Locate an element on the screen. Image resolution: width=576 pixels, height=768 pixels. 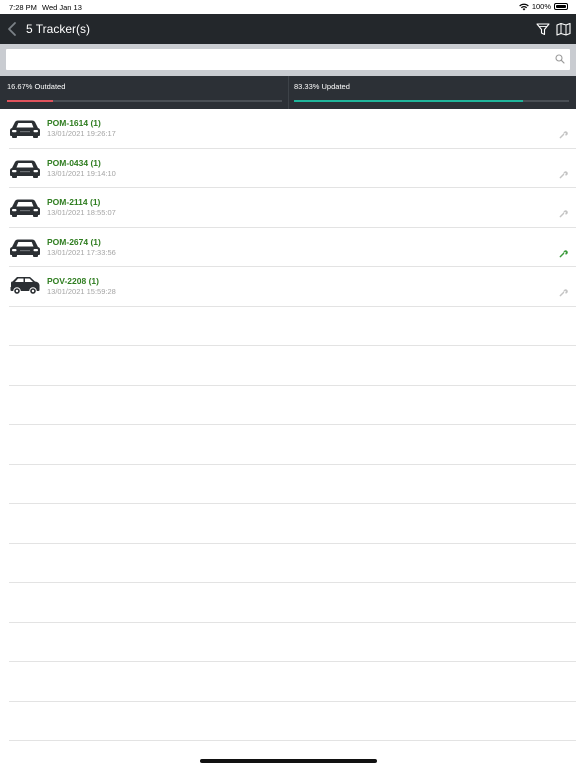
outdated-progress-fill is located at coordinates (30, 101).